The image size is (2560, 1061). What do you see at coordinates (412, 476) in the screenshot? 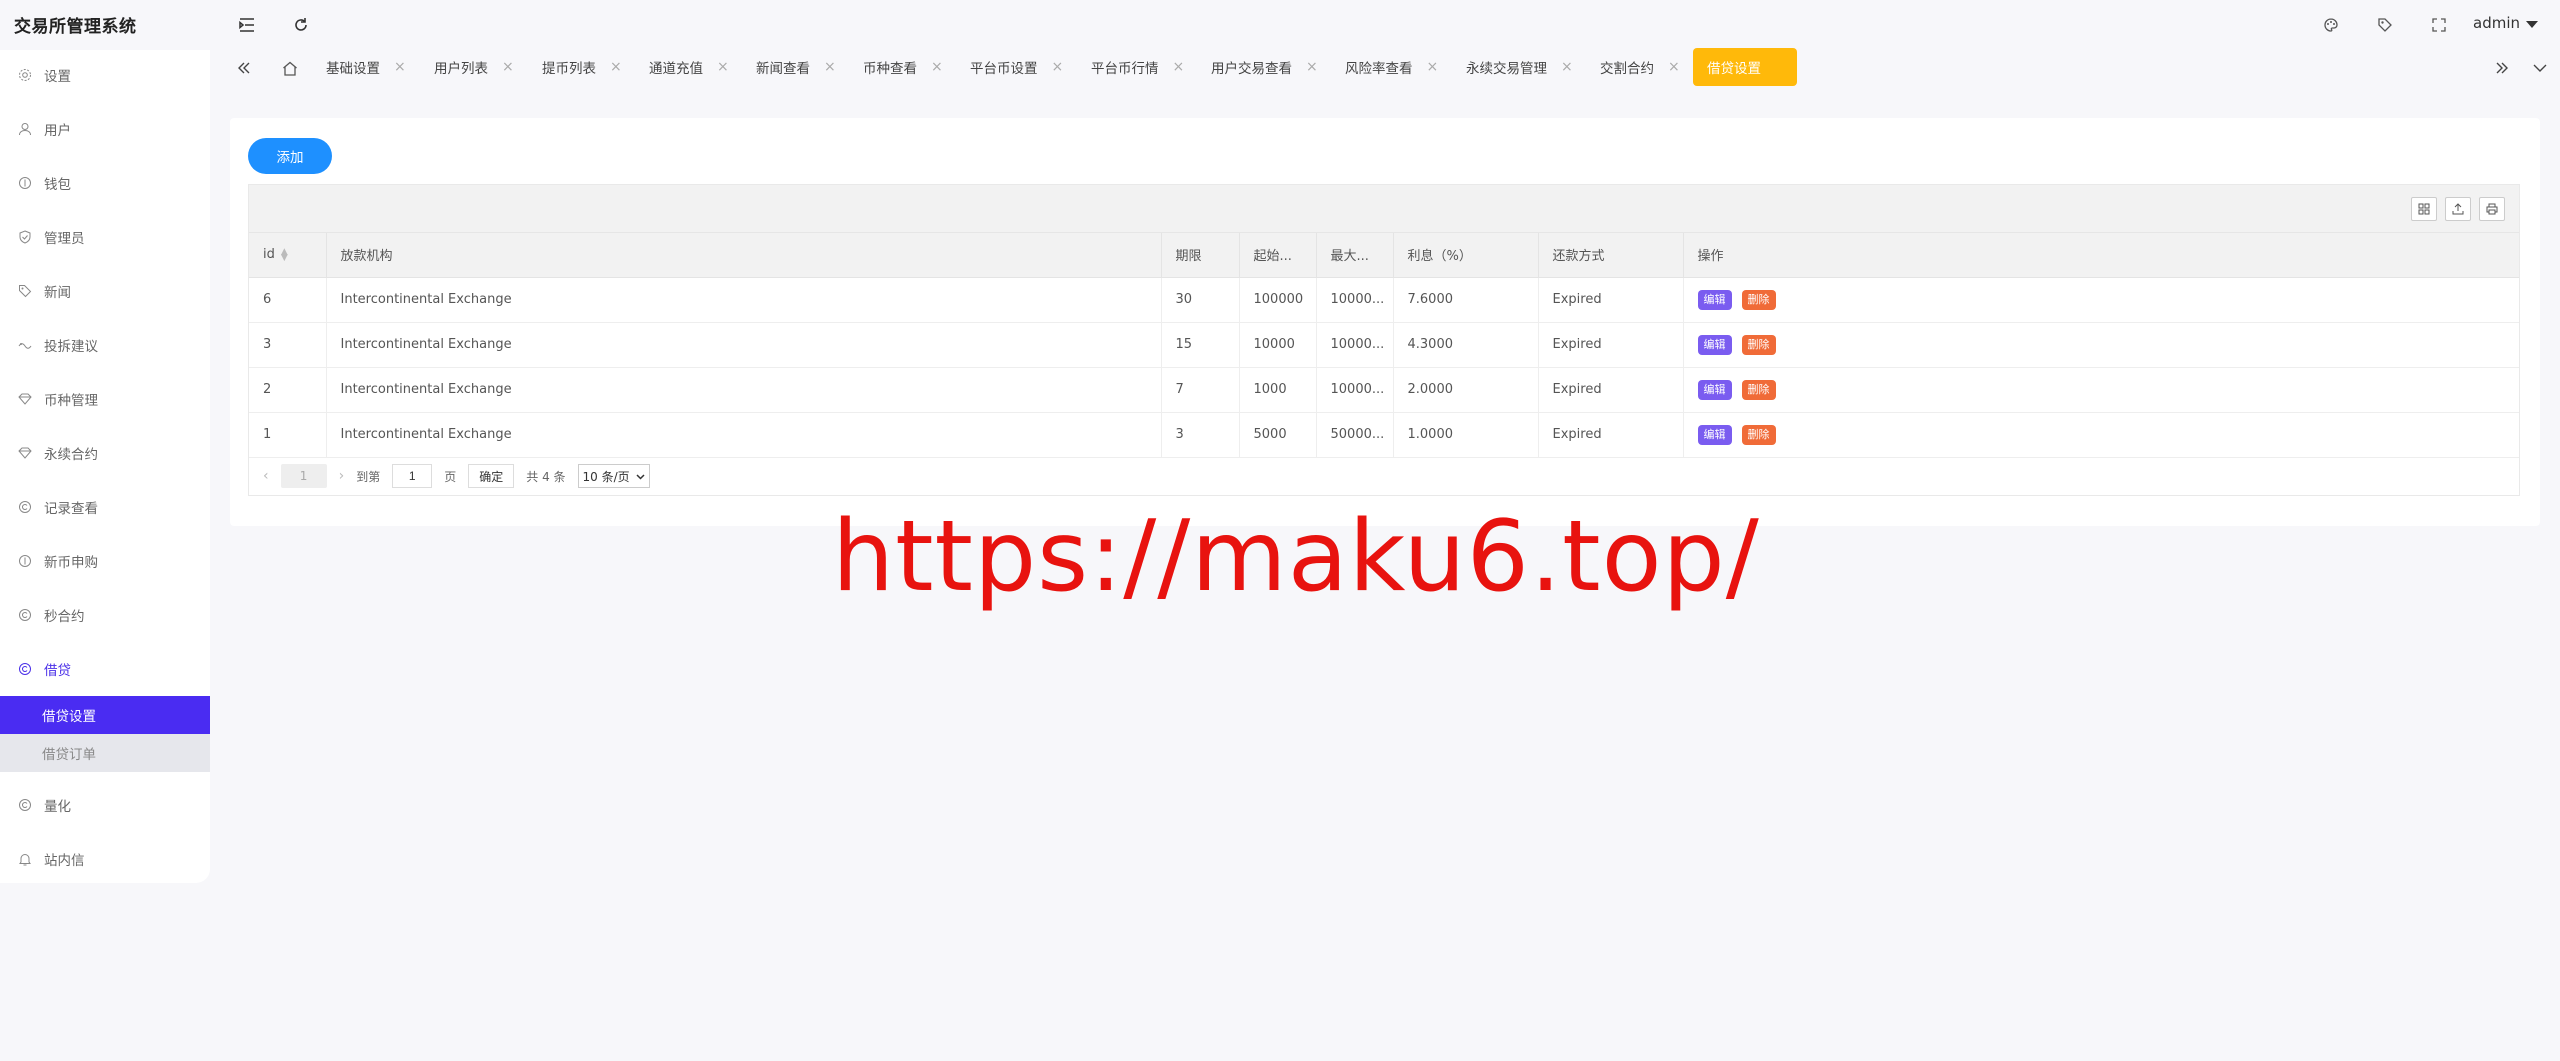
I see `goto-page-input` at bounding box center [412, 476].